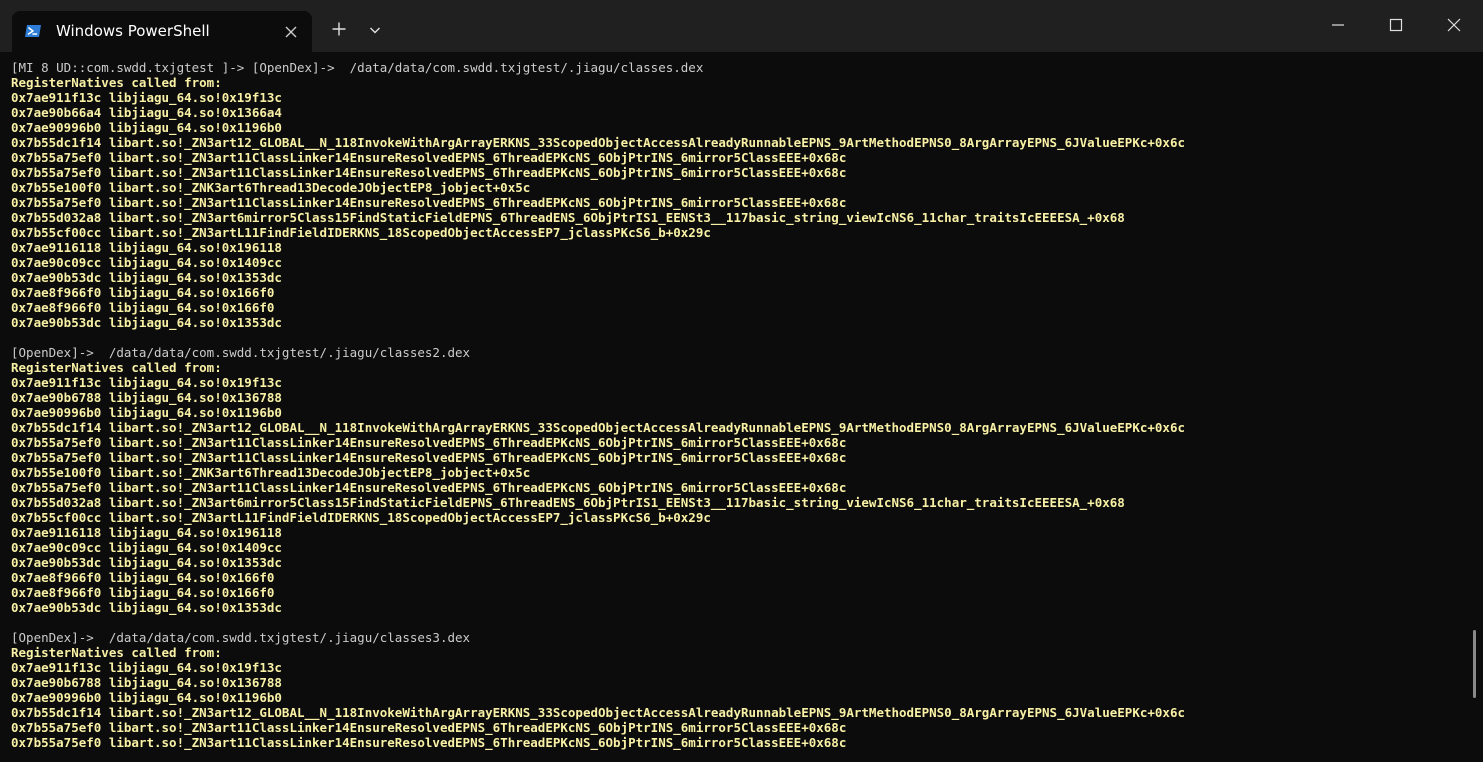  What do you see at coordinates (146, 112) in the screenshot?
I see `output-line: 0x7ae90b66a4 libjiagu_64.so!0x1366a4` at bounding box center [146, 112].